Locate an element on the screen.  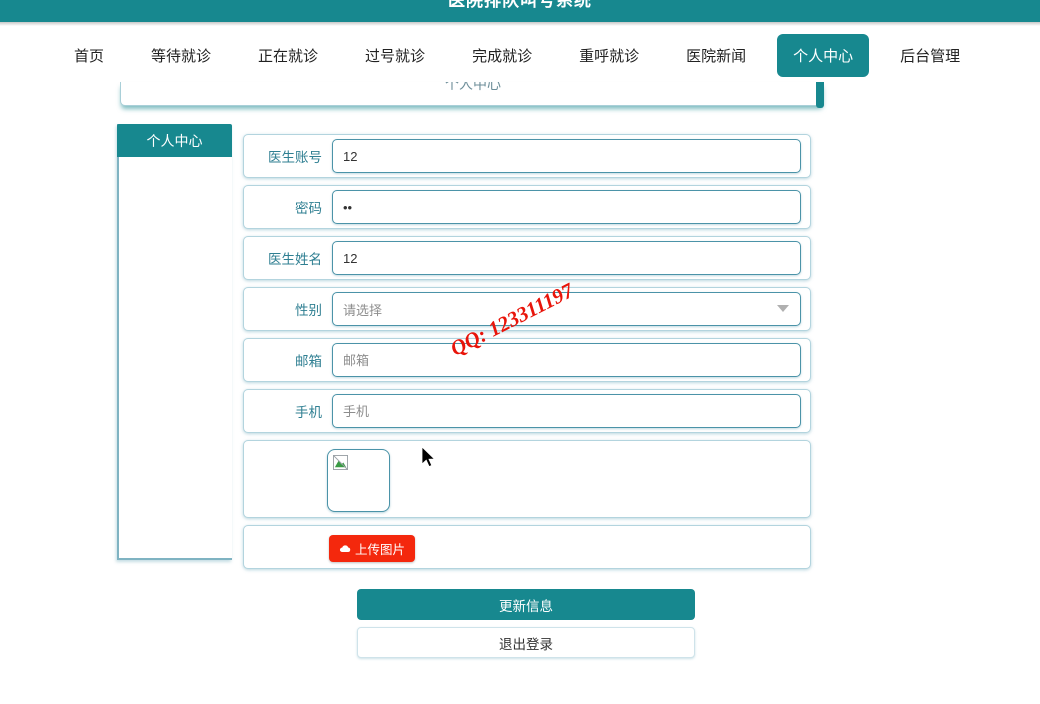
field-label-3: 性别 is located at coordinates (308, 310).